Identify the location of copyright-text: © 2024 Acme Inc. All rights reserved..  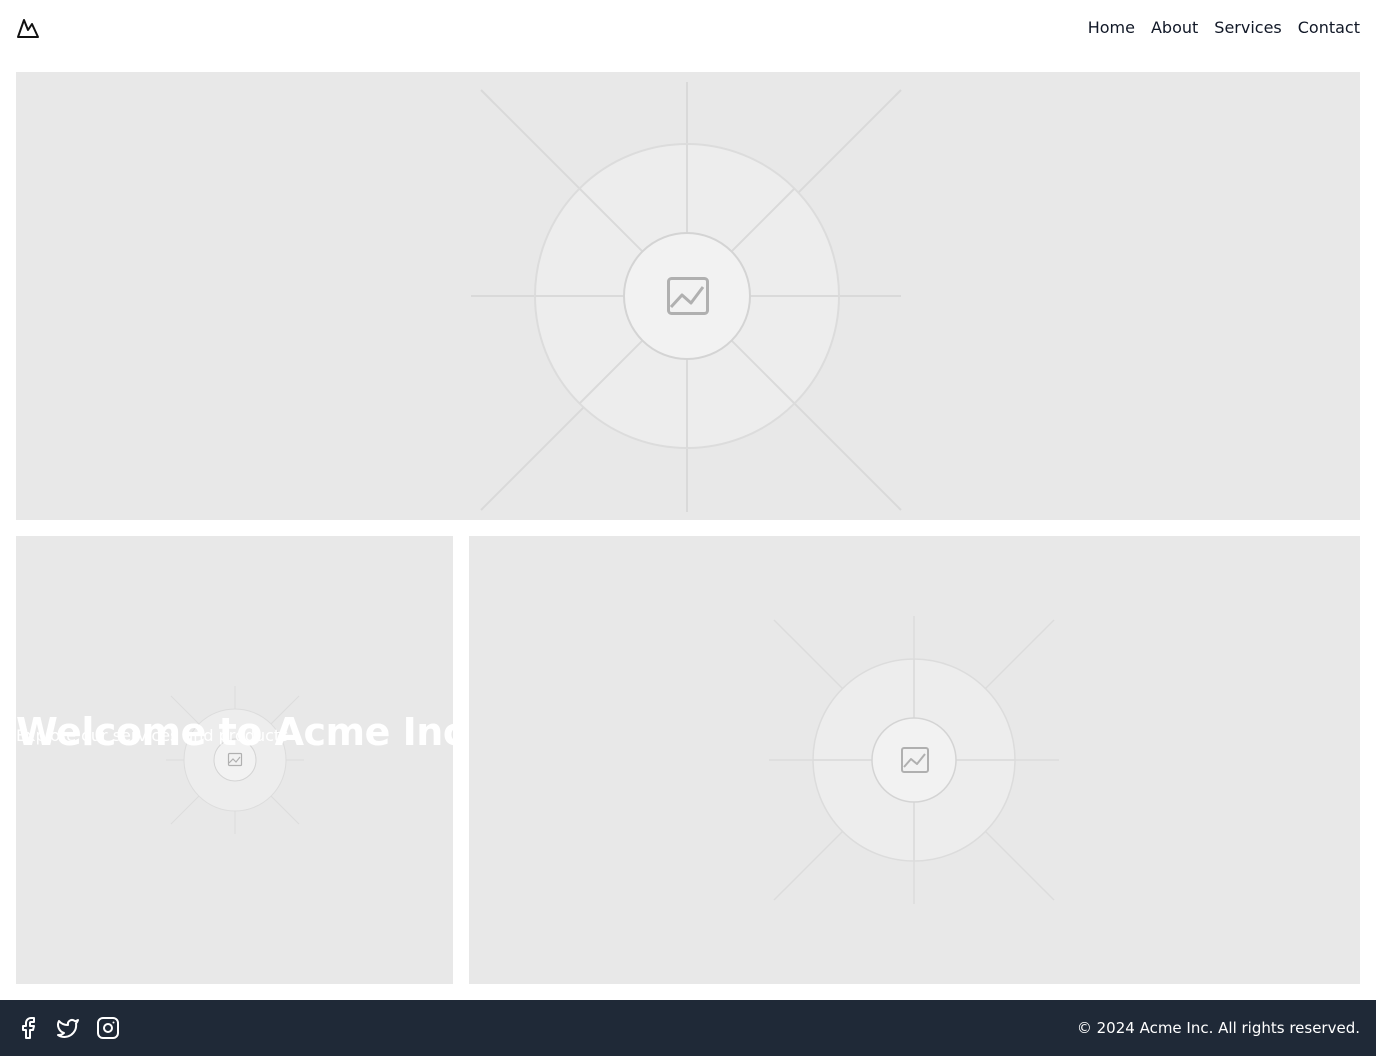
(1218, 1028).